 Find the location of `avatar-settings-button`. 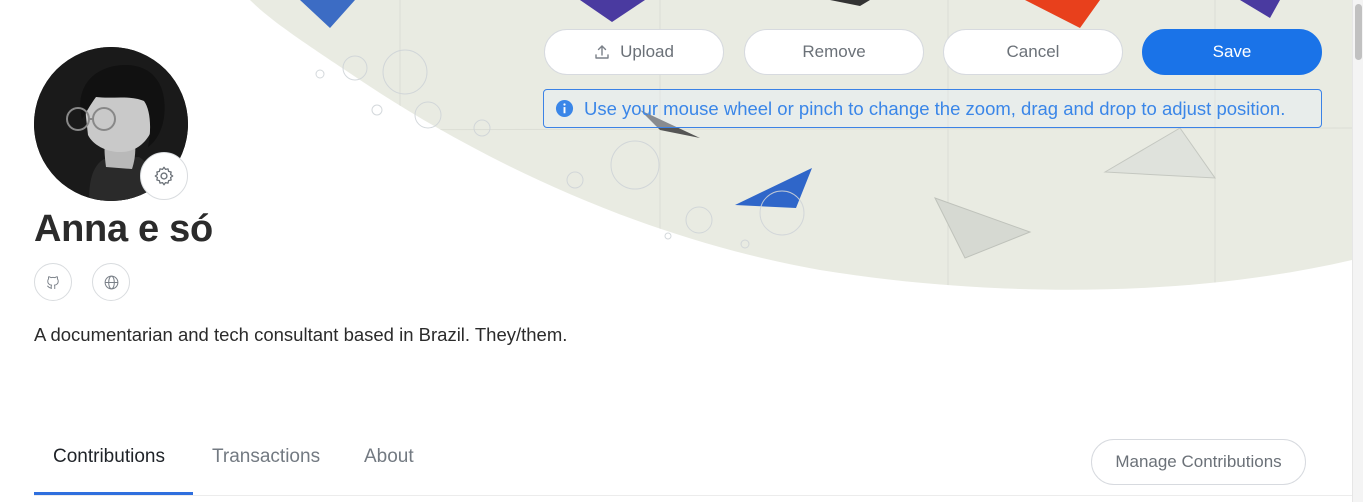

avatar-settings-button is located at coordinates (164, 176).